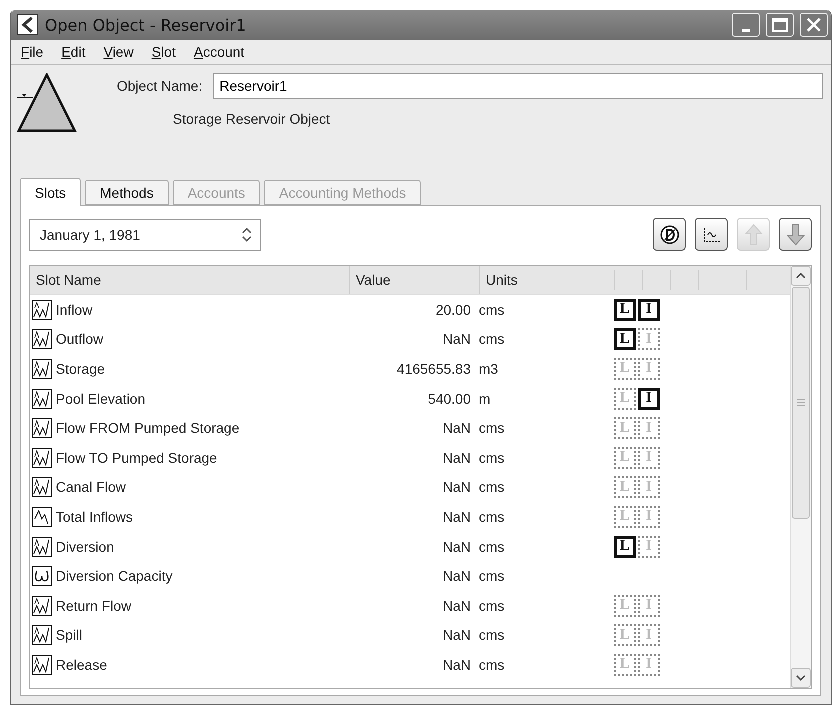 Image resolution: width=840 pixels, height=715 pixels. What do you see at coordinates (28, 25) in the screenshot?
I see `app-logo-icon` at bounding box center [28, 25].